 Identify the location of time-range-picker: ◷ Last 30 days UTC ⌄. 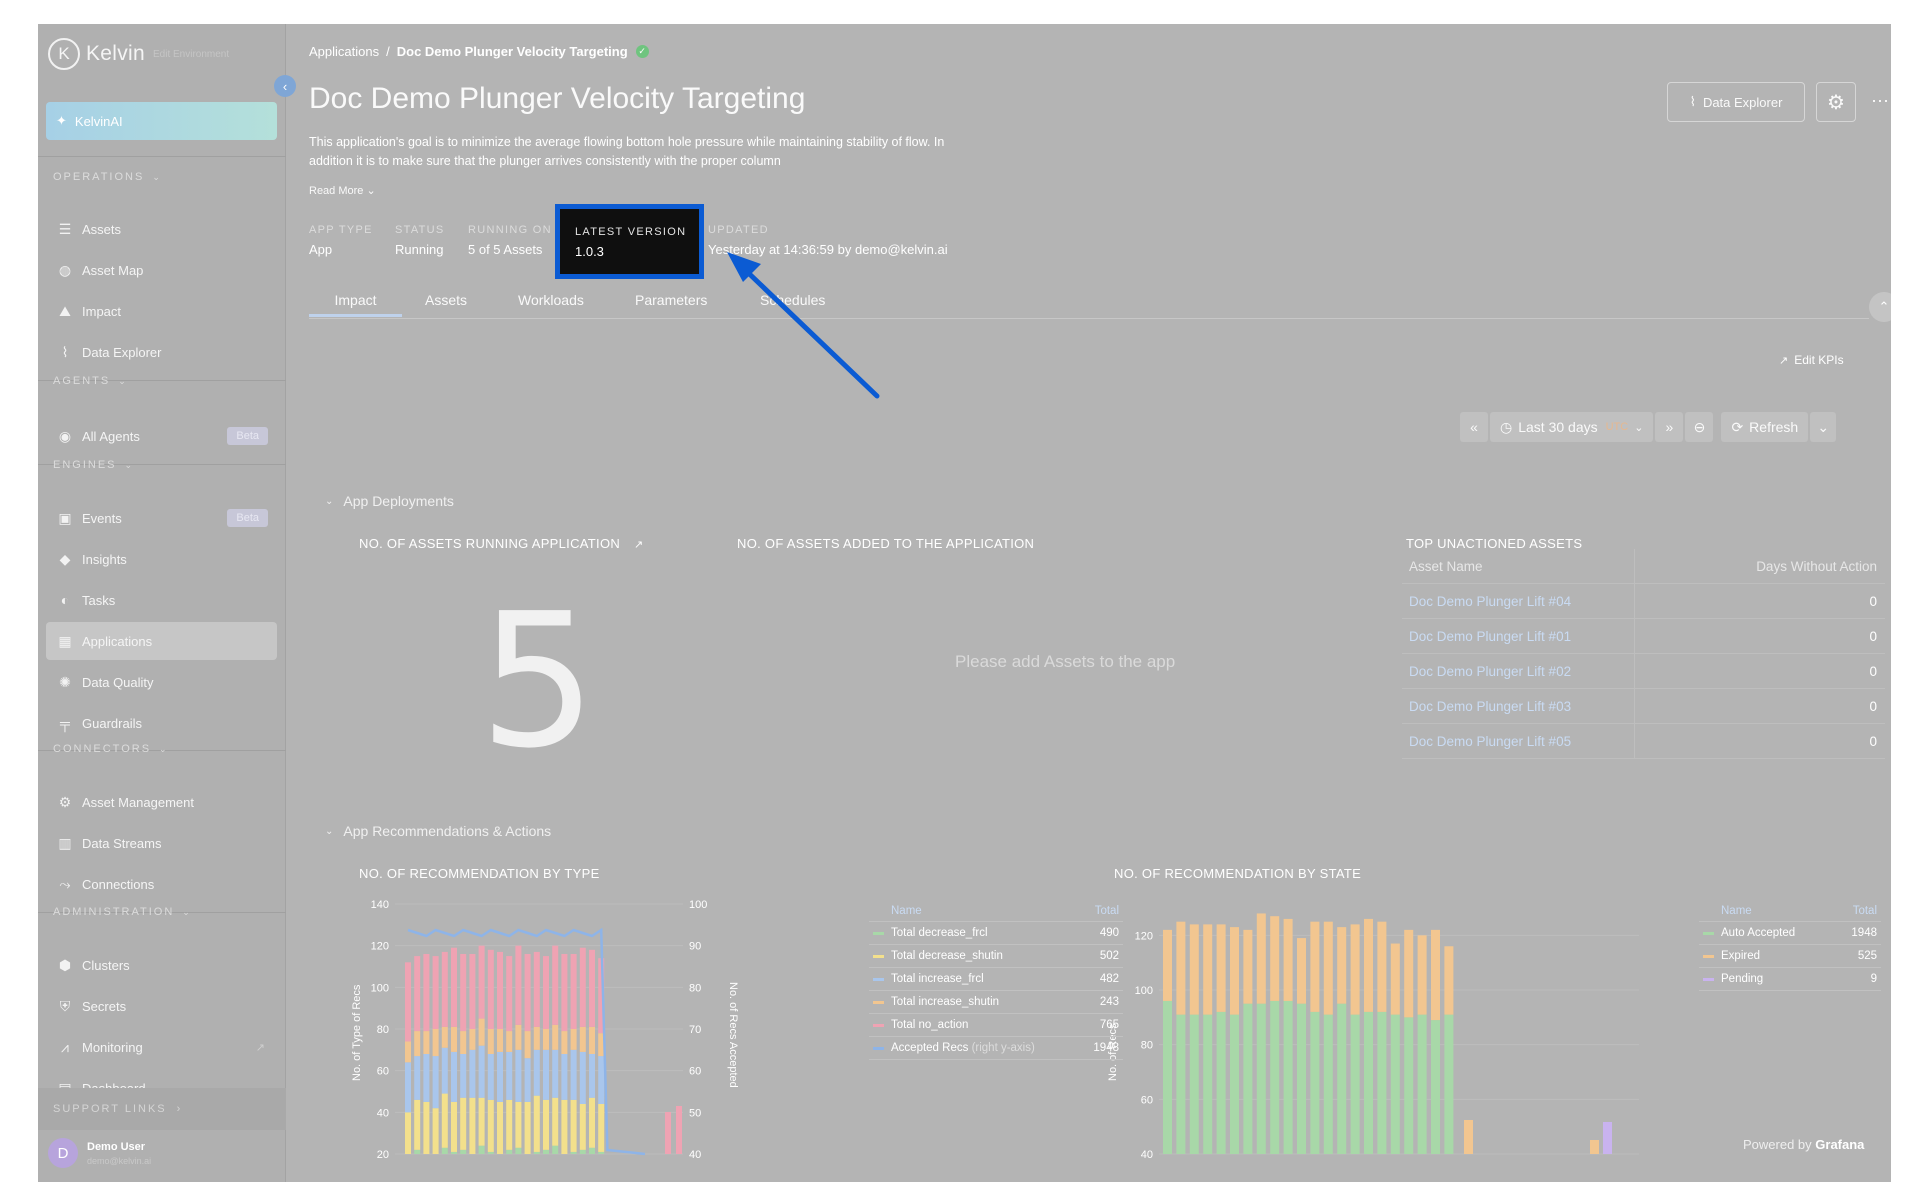
(1572, 427).